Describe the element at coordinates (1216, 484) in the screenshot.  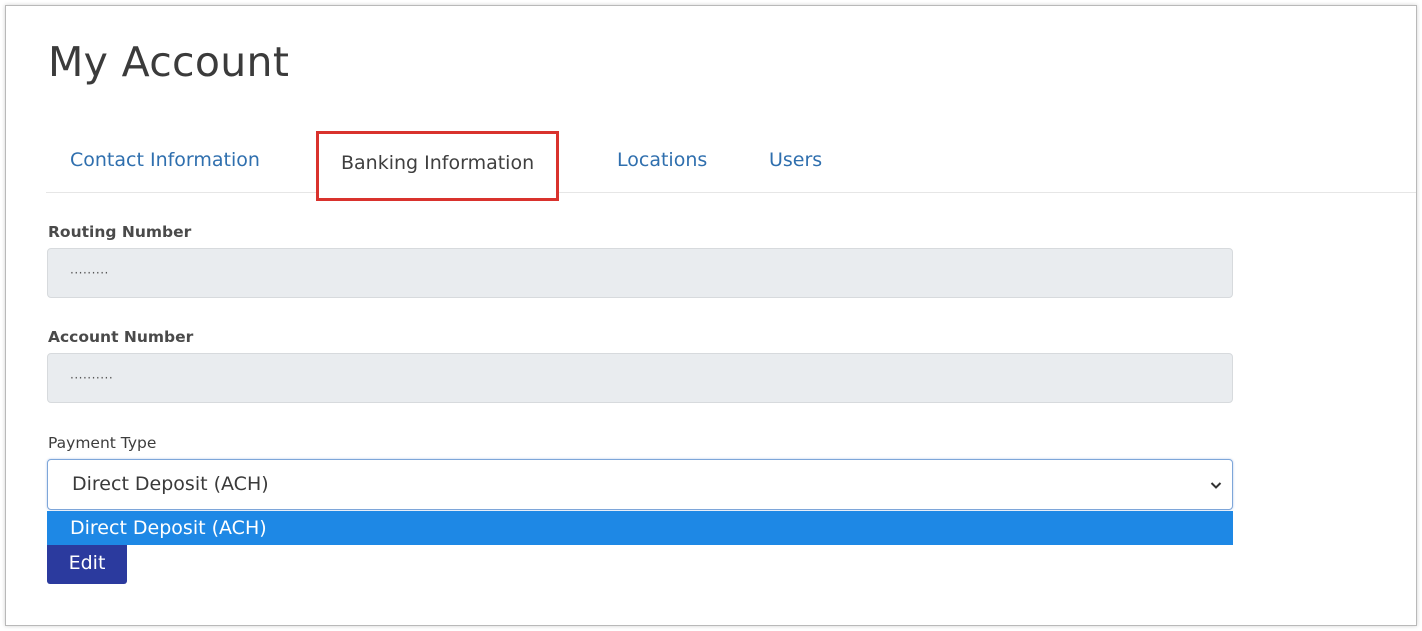
I see `chevron-down-icon` at that location.